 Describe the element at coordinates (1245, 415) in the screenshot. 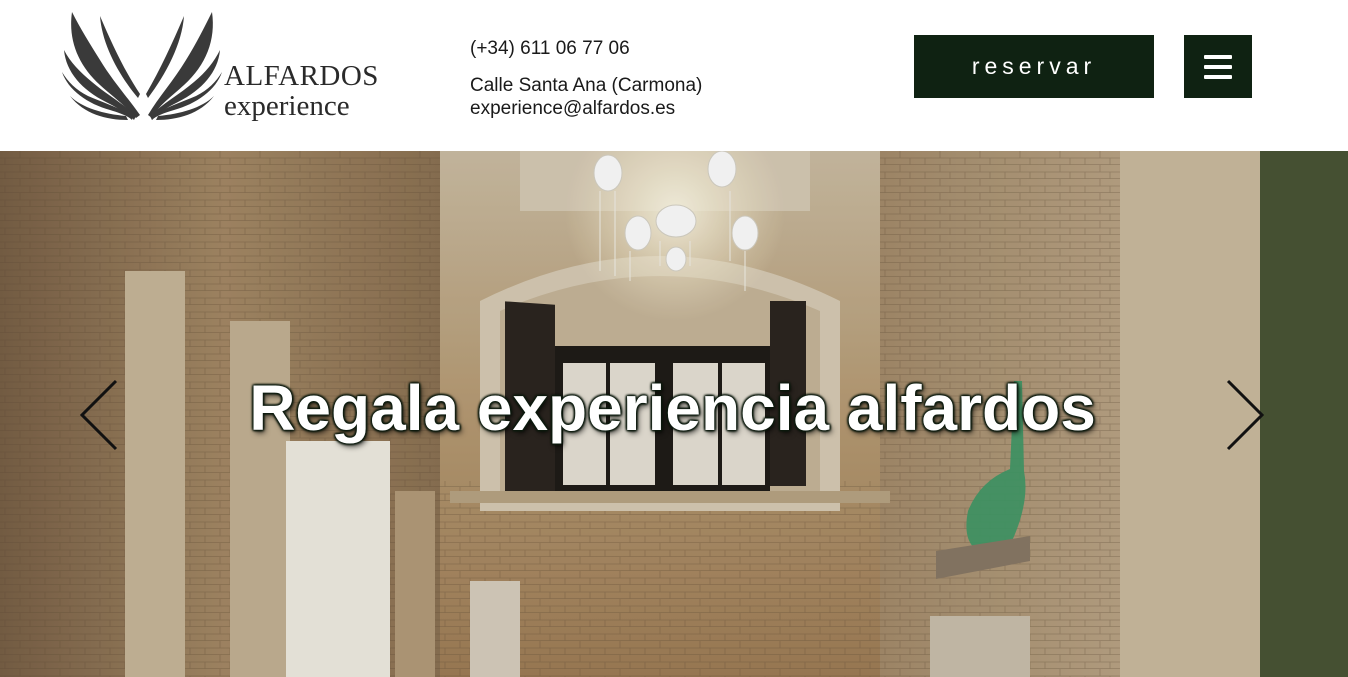

I see `chevron-right-icon` at that location.